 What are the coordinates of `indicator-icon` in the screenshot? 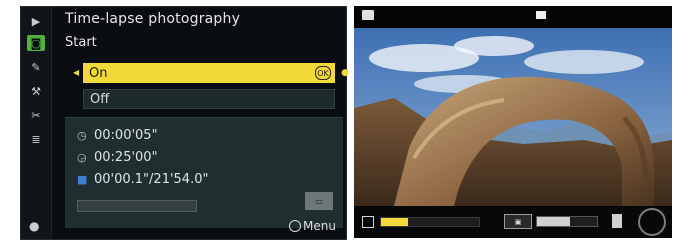 It's located at (541, 15).